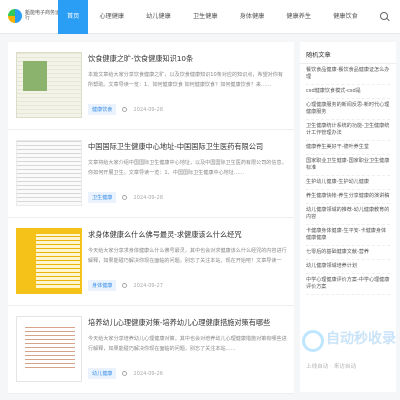 The image size is (400, 400). I want to click on category-tag: 幼儿健康, so click(102, 373).